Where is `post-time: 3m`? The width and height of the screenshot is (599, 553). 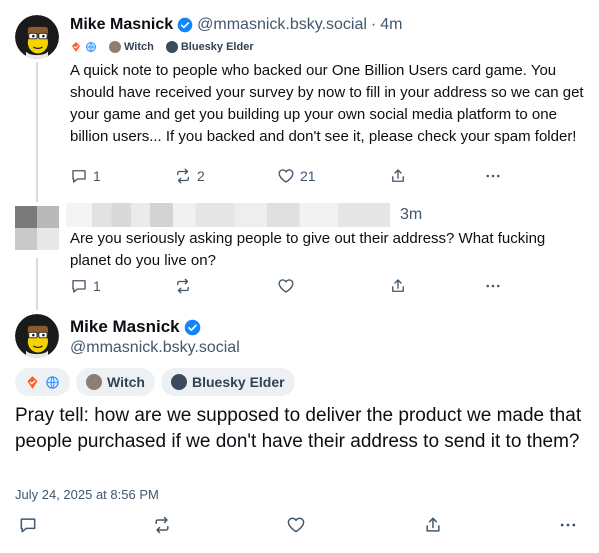 post-time: 3m is located at coordinates (411, 215).